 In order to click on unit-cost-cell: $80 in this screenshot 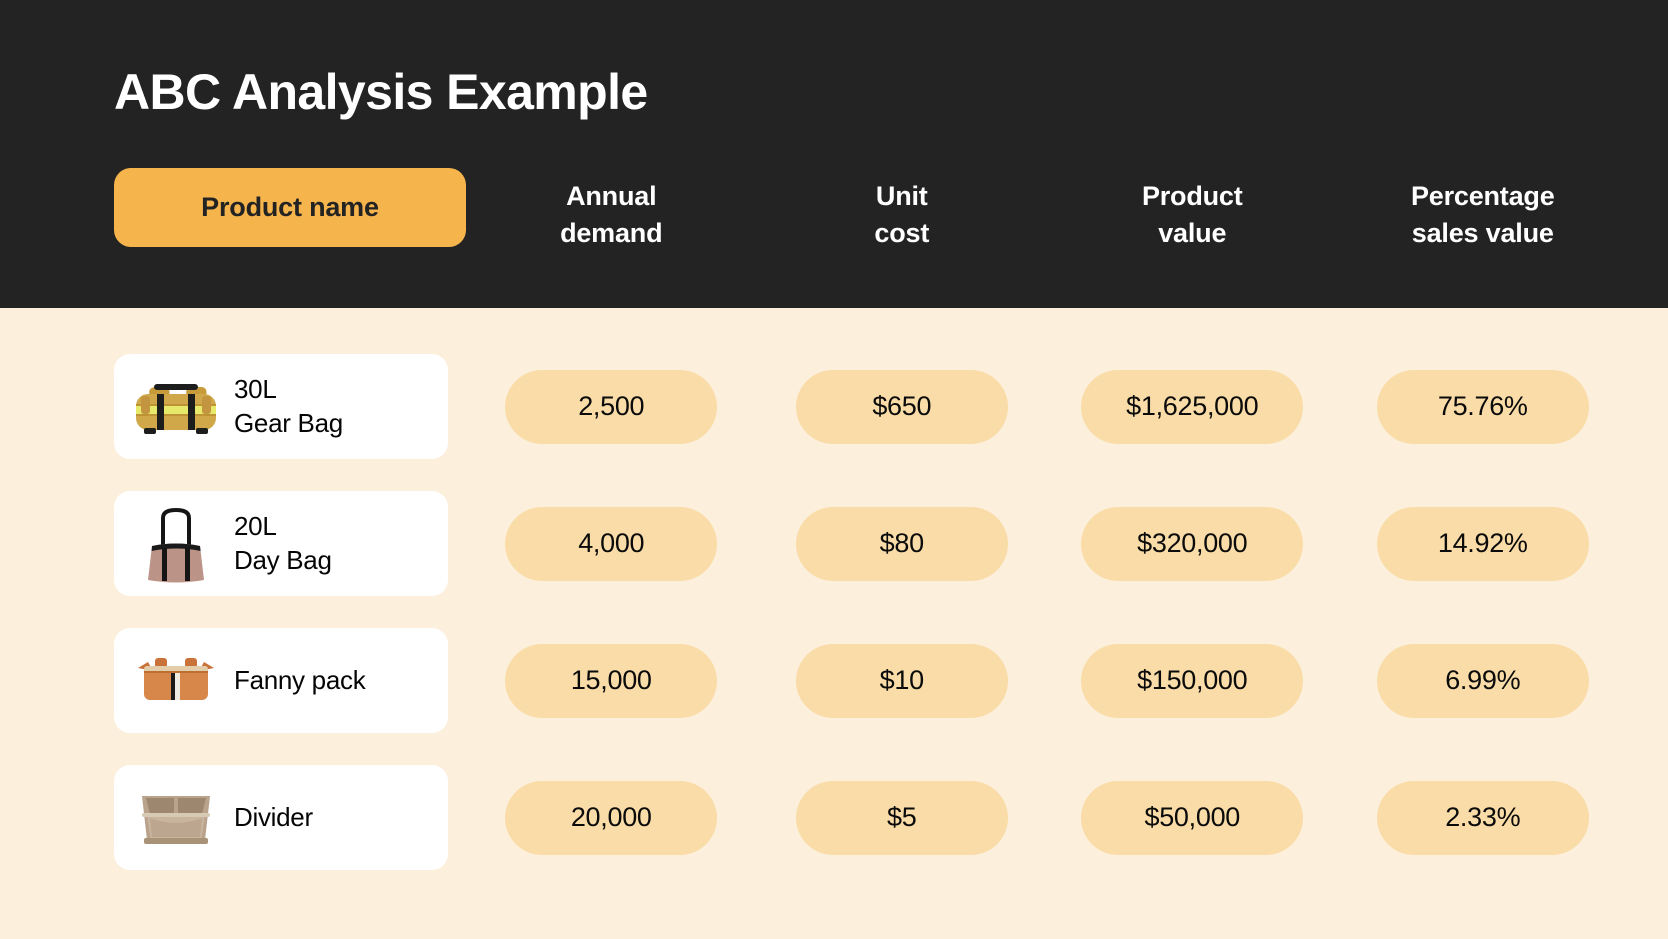, I will do `click(902, 543)`.